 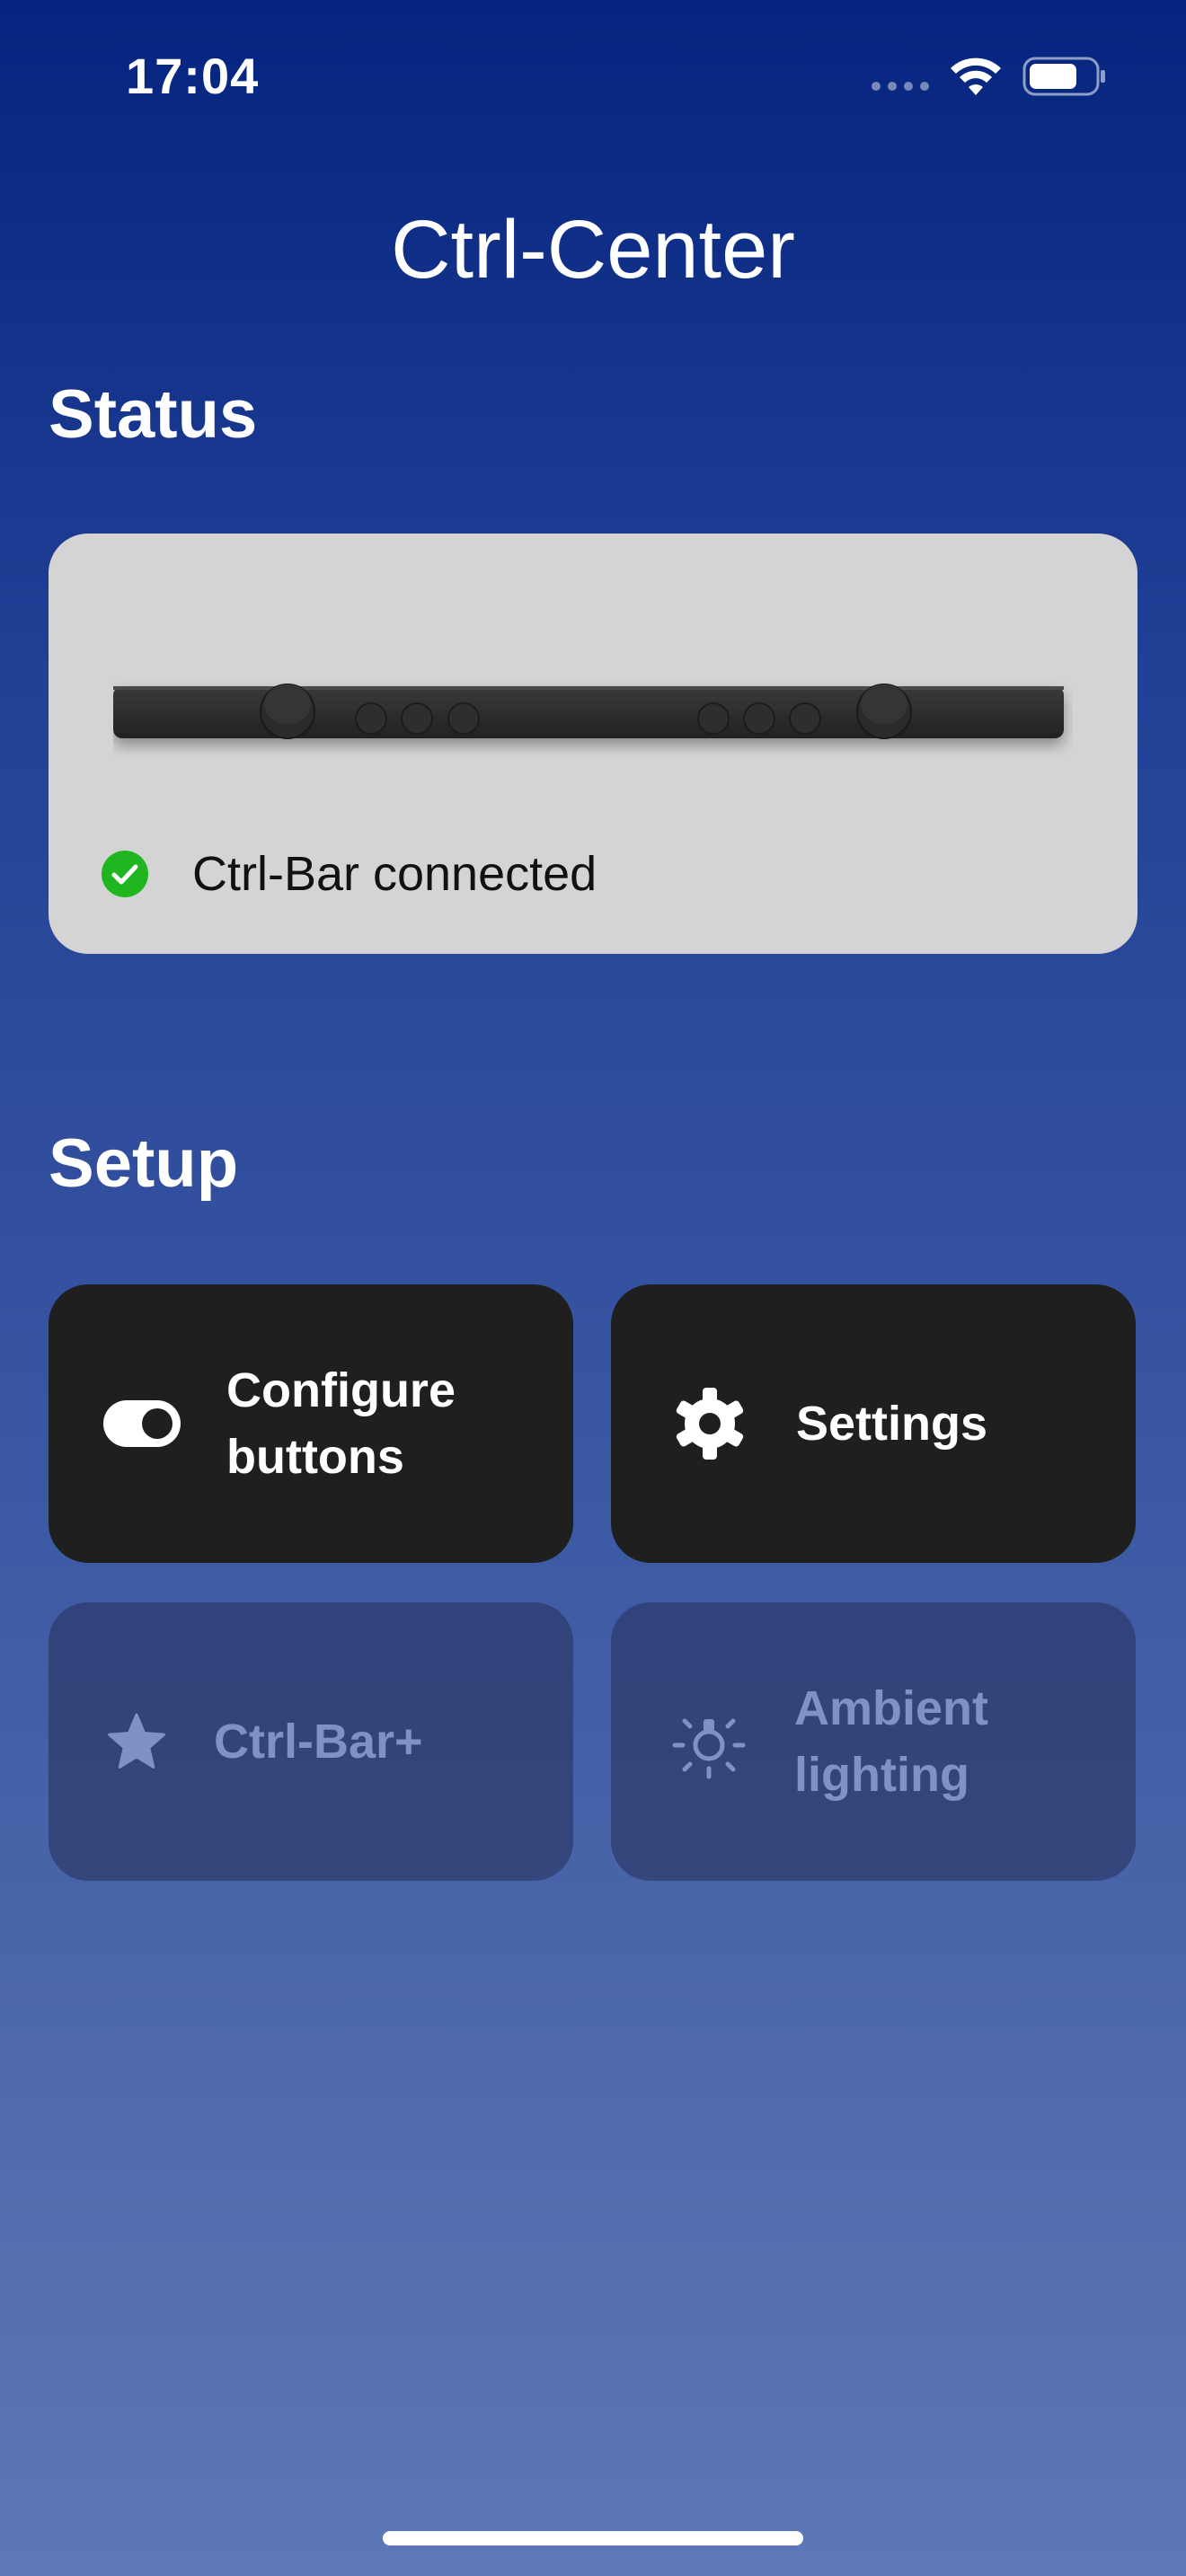 I want to click on status-icons, so click(x=989, y=76).